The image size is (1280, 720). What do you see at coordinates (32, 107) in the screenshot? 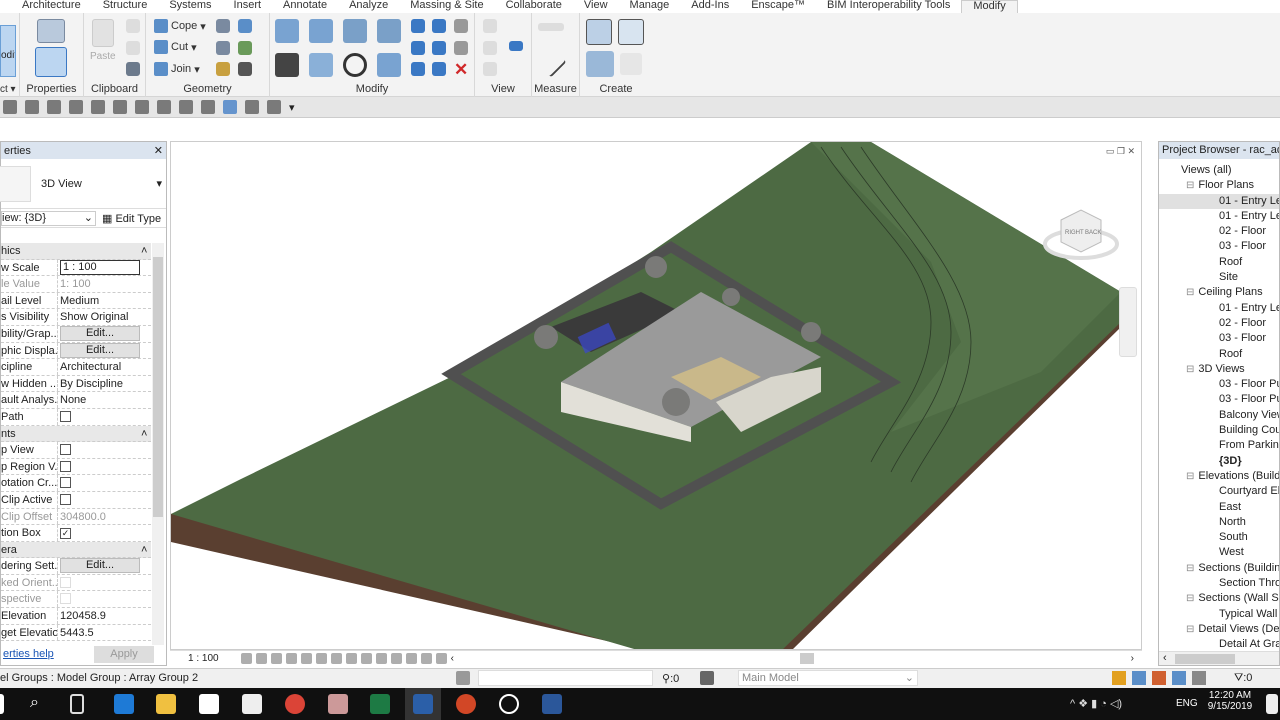
I see `sync-icon` at bounding box center [32, 107].